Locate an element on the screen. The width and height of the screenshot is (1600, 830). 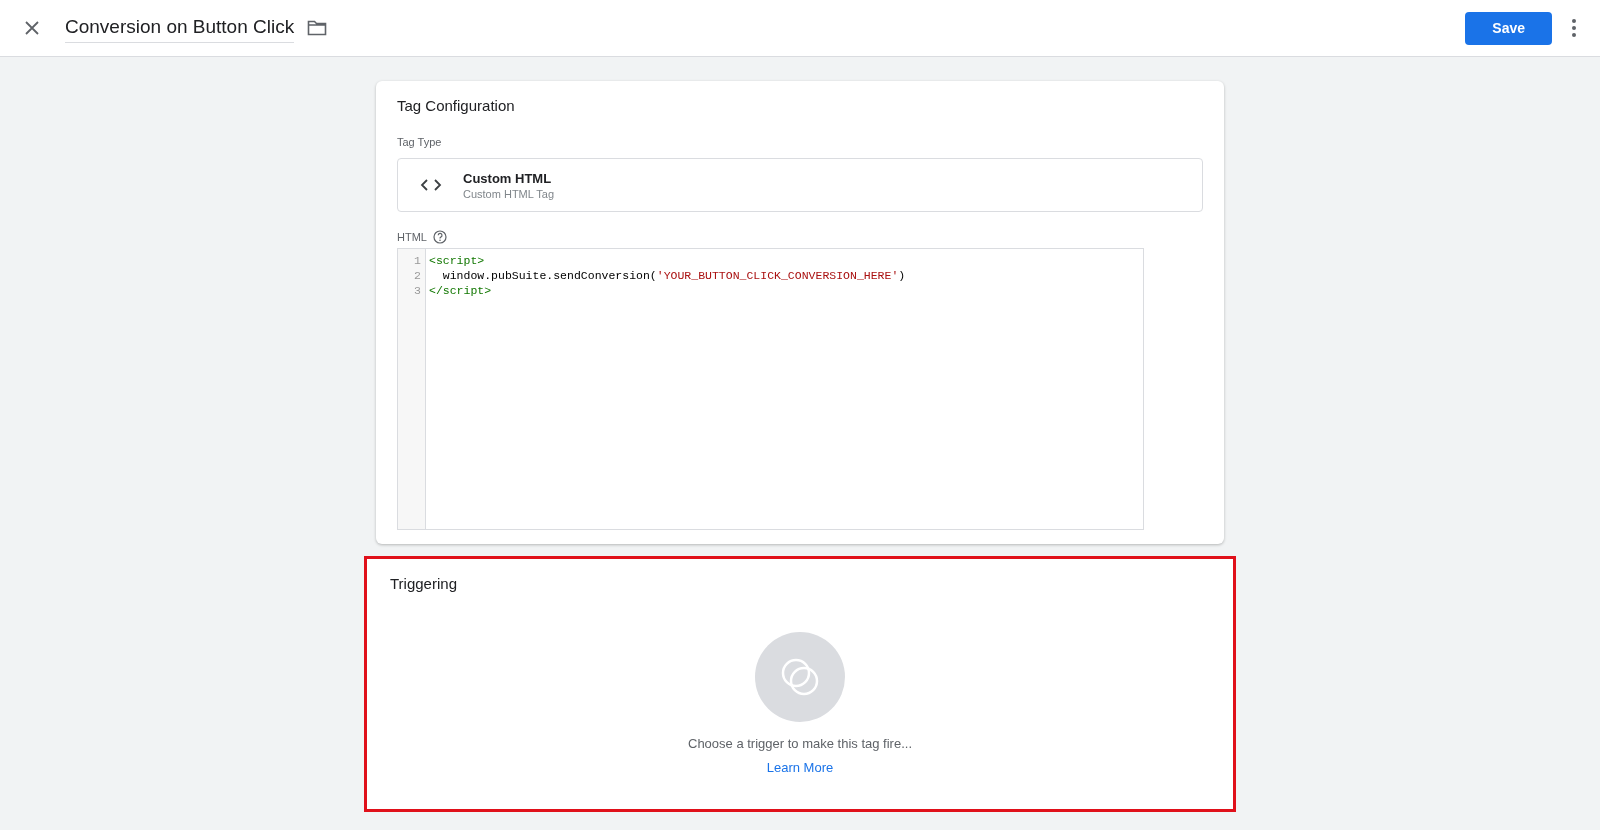
code-line: window.pubSuite.sendConversion('YOUR_BUTTON_CLICK_CONVERSION_HERE') is located at coordinates (673, 275).